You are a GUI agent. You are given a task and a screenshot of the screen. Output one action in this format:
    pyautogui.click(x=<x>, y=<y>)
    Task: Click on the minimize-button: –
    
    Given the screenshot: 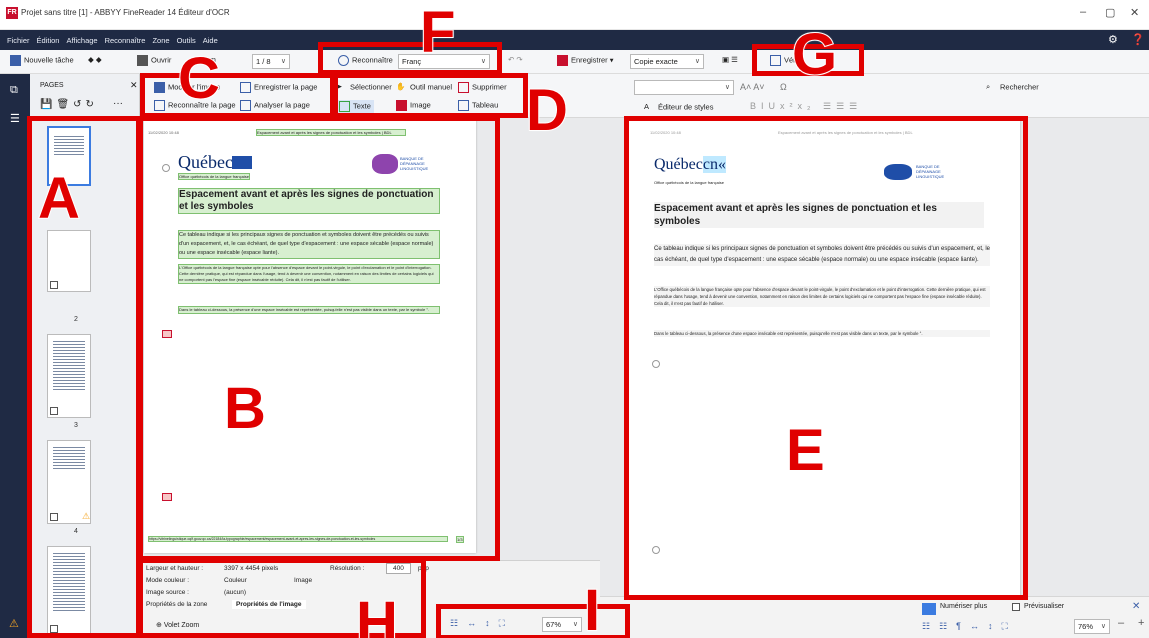 What is the action you would take?
    pyautogui.click(x=1083, y=12)
    